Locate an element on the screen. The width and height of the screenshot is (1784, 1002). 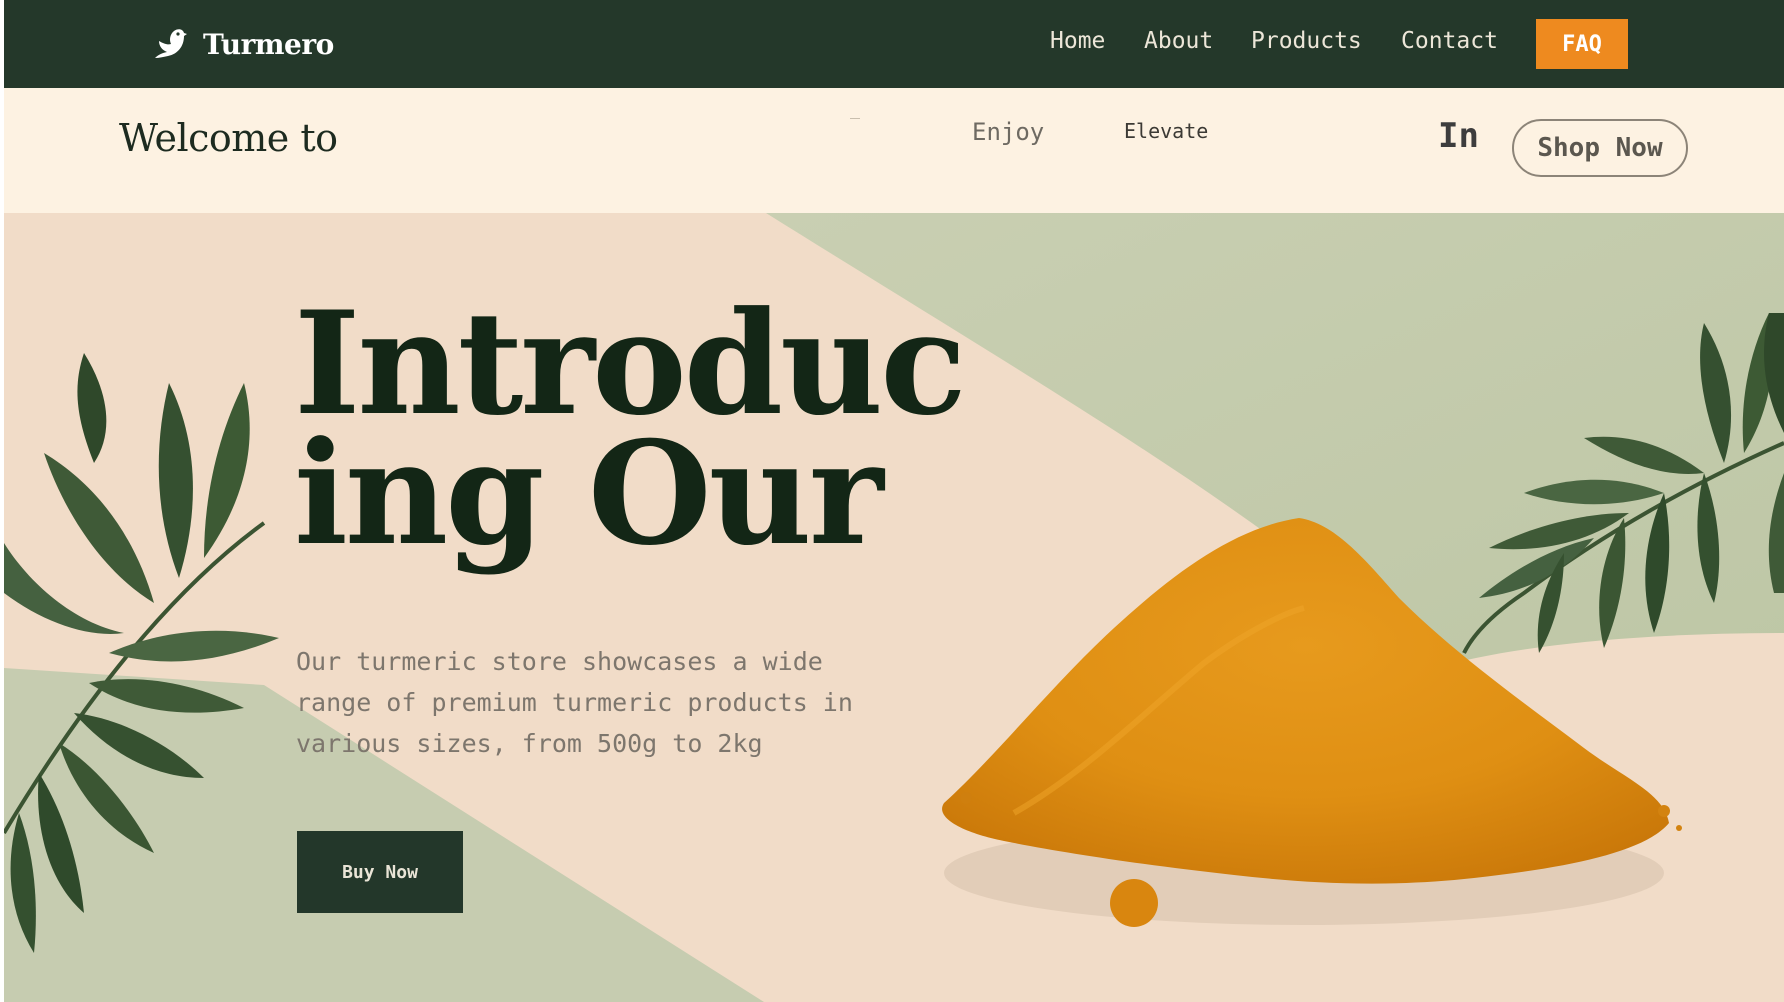
main-nav: Home About Products Contact is located at coordinates (894, 44).